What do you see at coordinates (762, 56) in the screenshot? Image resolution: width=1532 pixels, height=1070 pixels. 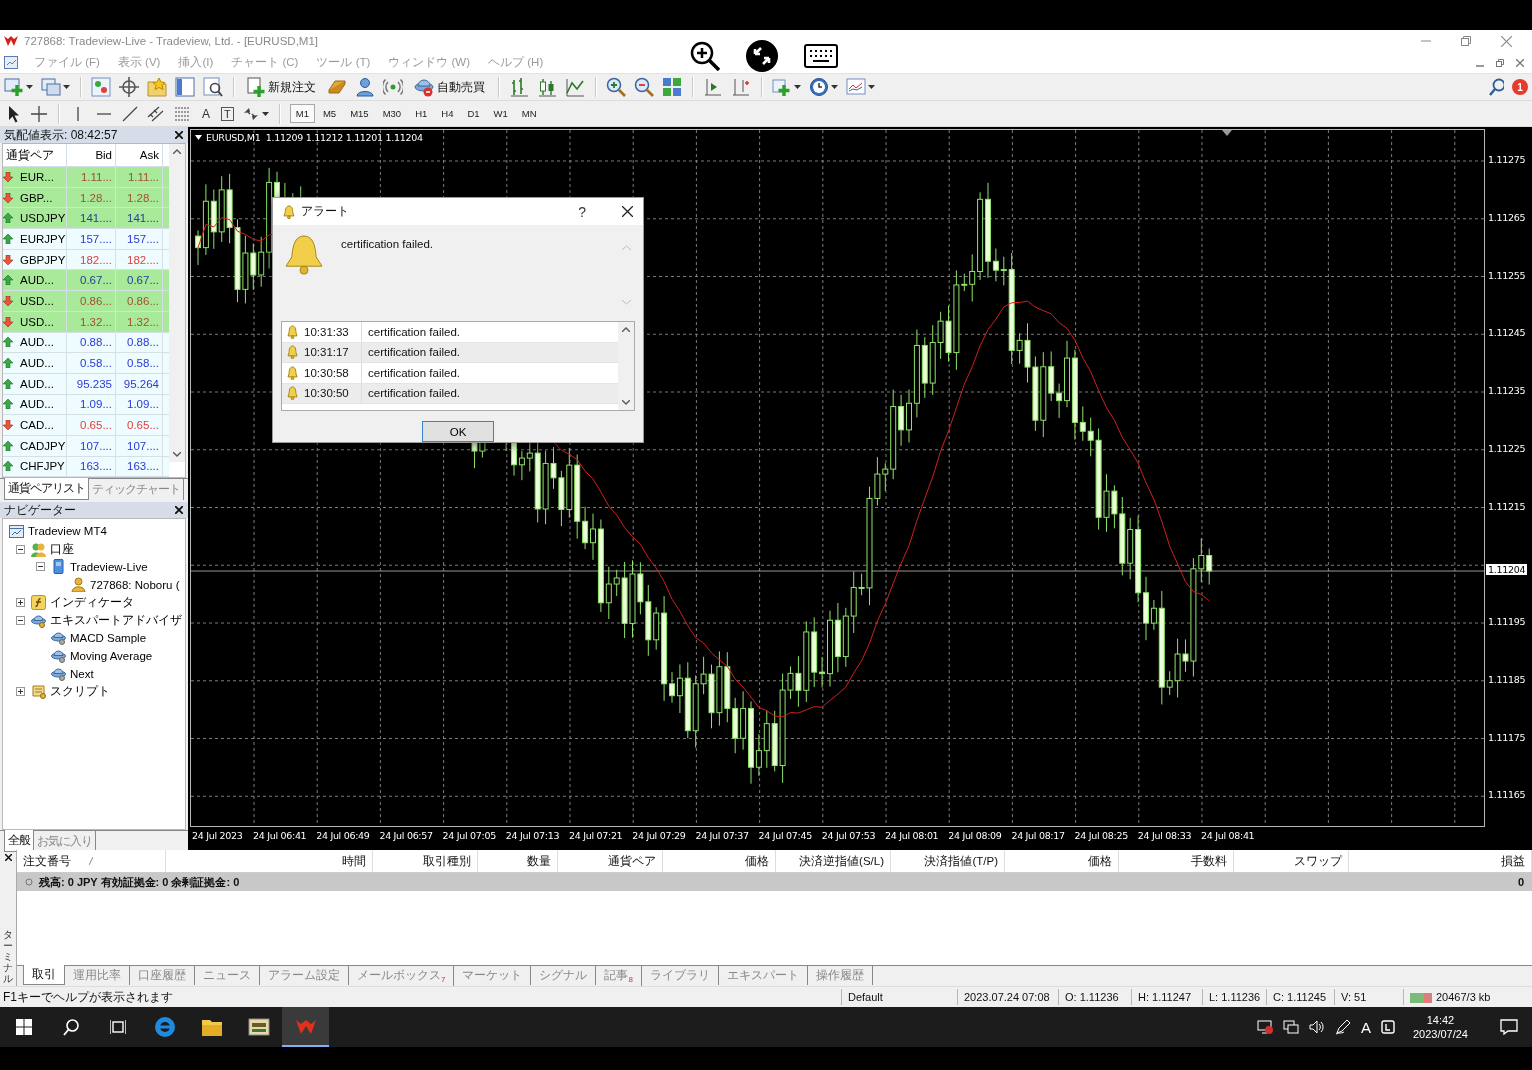 I see `arrows-circle-icon` at bounding box center [762, 56].